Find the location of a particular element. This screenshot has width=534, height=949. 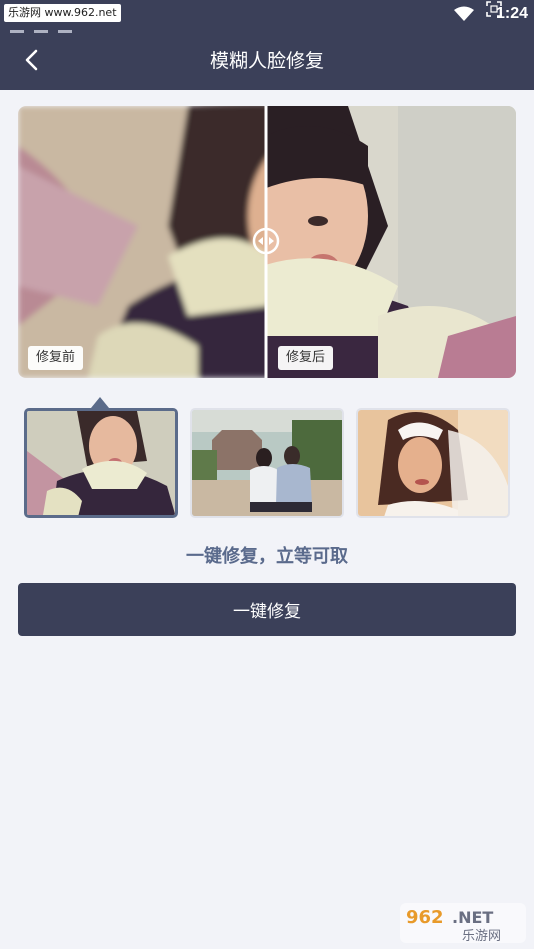

wifi-icon is located at coordinates (464, 13).